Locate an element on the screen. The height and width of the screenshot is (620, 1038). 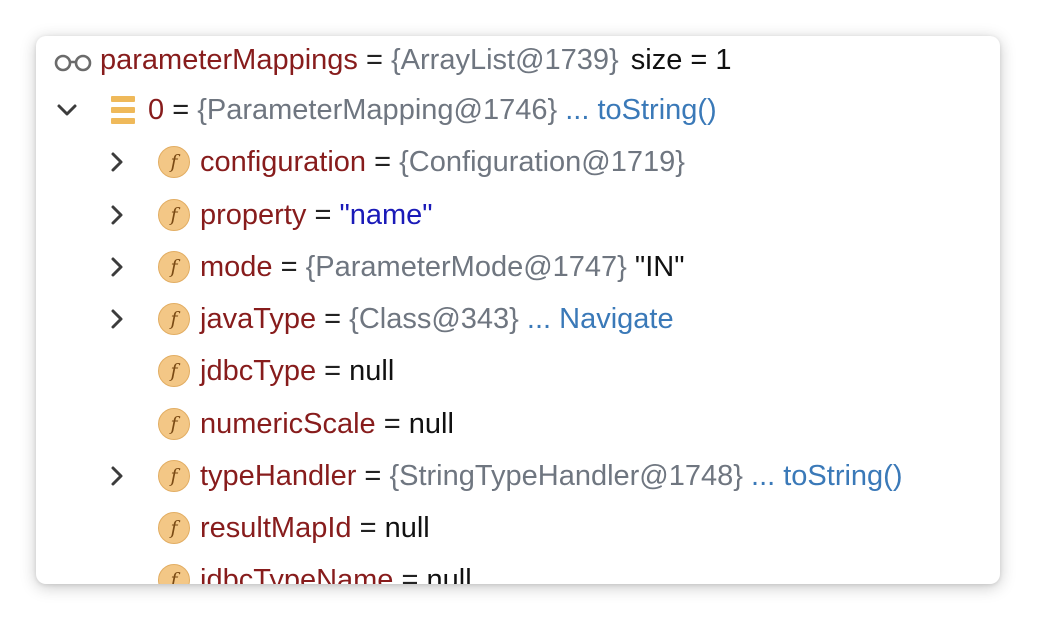
variable-type: {ParameterMapping@1746} is located at coordinates (377, 109).